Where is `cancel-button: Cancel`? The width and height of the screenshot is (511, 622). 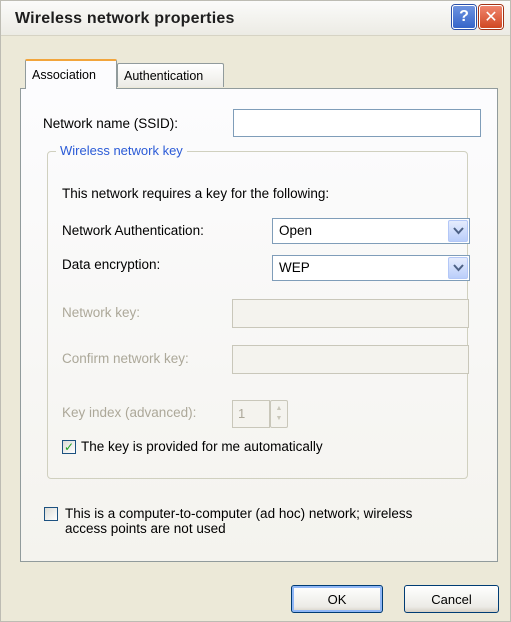 cancel-button: Cancel is located at coordinates (451, 599).